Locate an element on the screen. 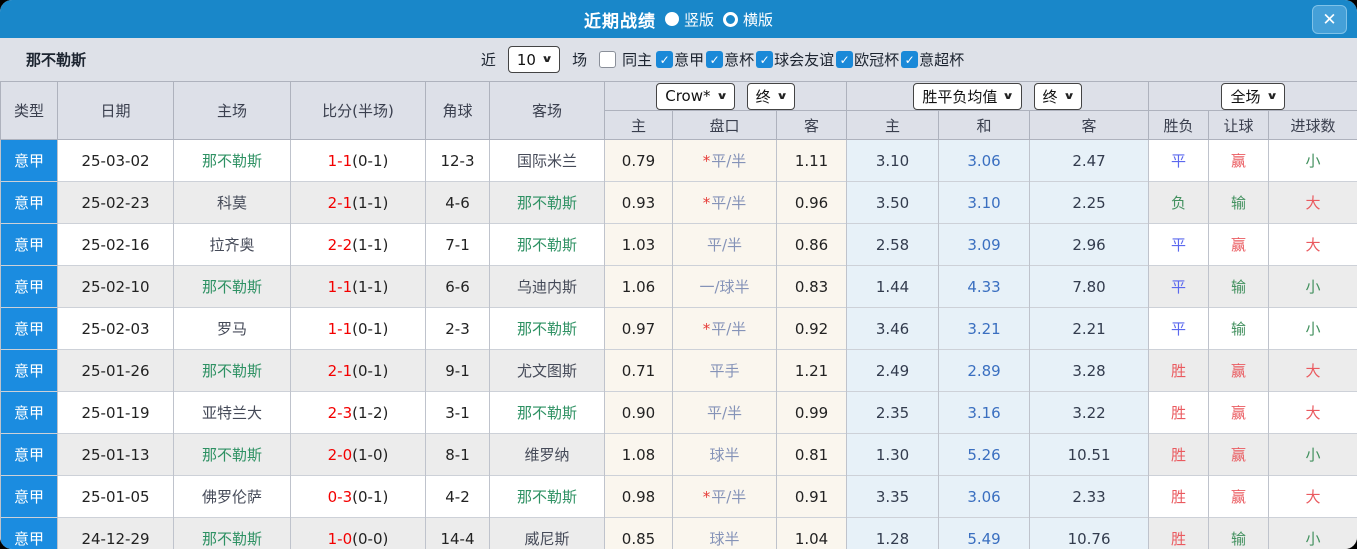 The image size is (1357, 549). score-cell: 2-0(1-0) is located at coordinates (358, 454).